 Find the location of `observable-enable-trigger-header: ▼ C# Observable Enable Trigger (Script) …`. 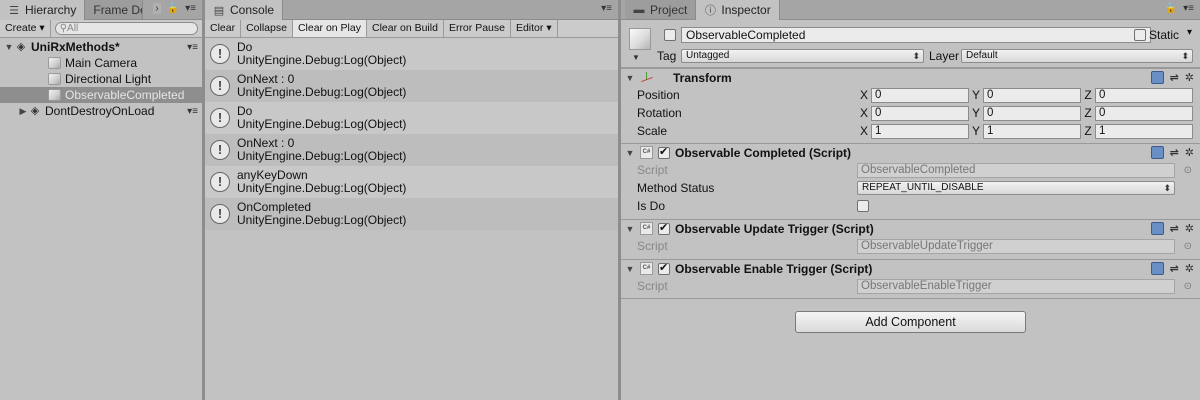

observable-enable-trigger-header: ▼ C# Observable Enable Trigger (Script) … is located at coordinates (910, 268).